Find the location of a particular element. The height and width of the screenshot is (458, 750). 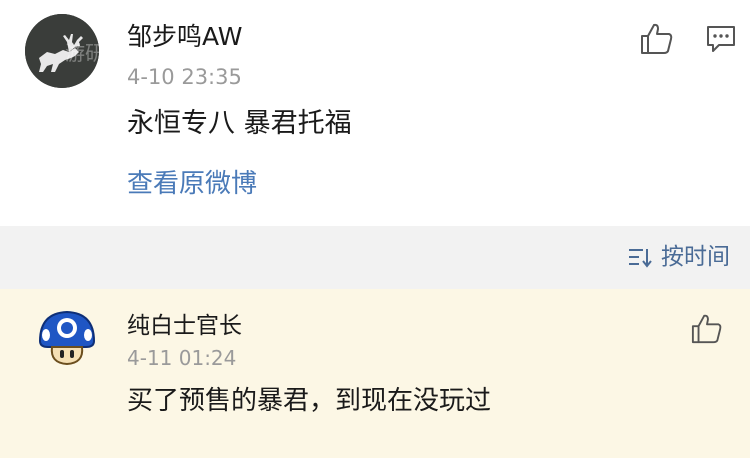

avatar is located at coordinates (67, 338).